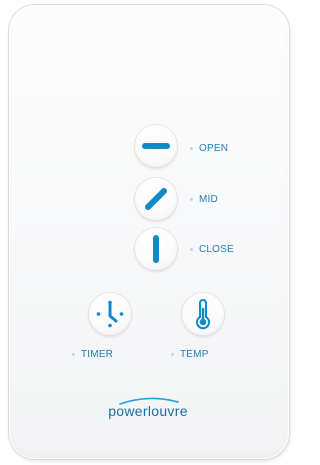 Image resolution: width=320 pixels, height=465 pixels. I want to click on mid-button, so click(156, 199).